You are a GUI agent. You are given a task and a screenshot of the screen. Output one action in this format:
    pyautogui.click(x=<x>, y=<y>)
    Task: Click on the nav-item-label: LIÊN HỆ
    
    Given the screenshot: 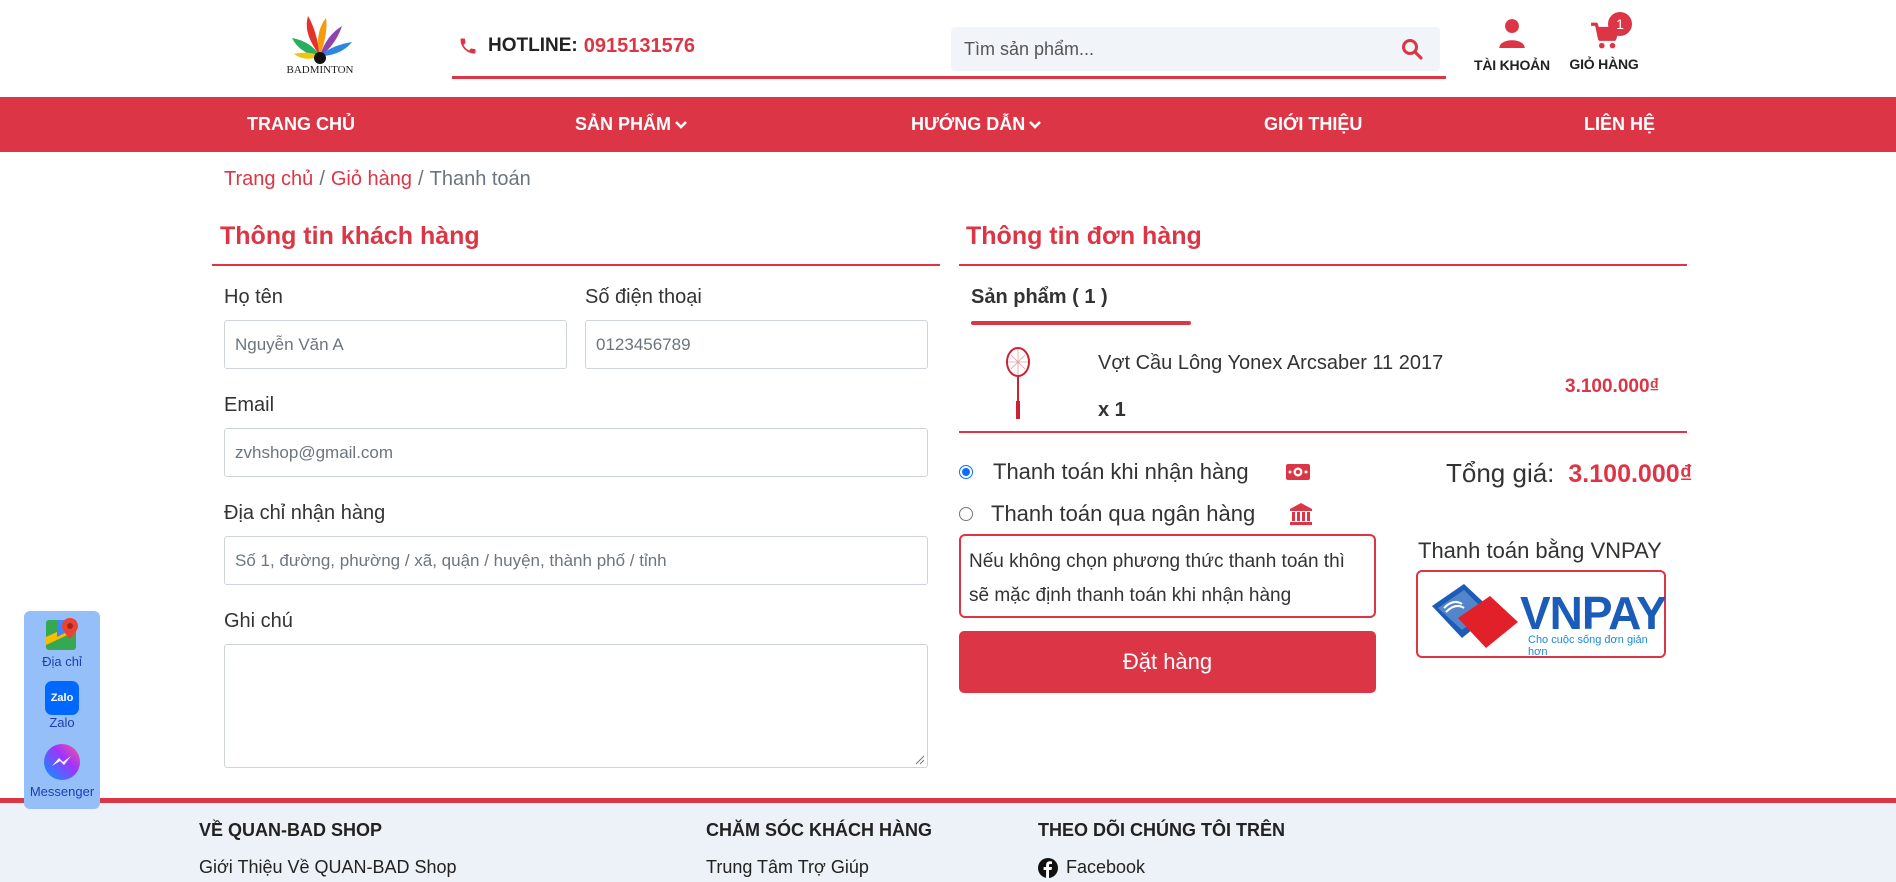 What is the action you would take?
    pyautogui.click(x=1620, y=124)
    